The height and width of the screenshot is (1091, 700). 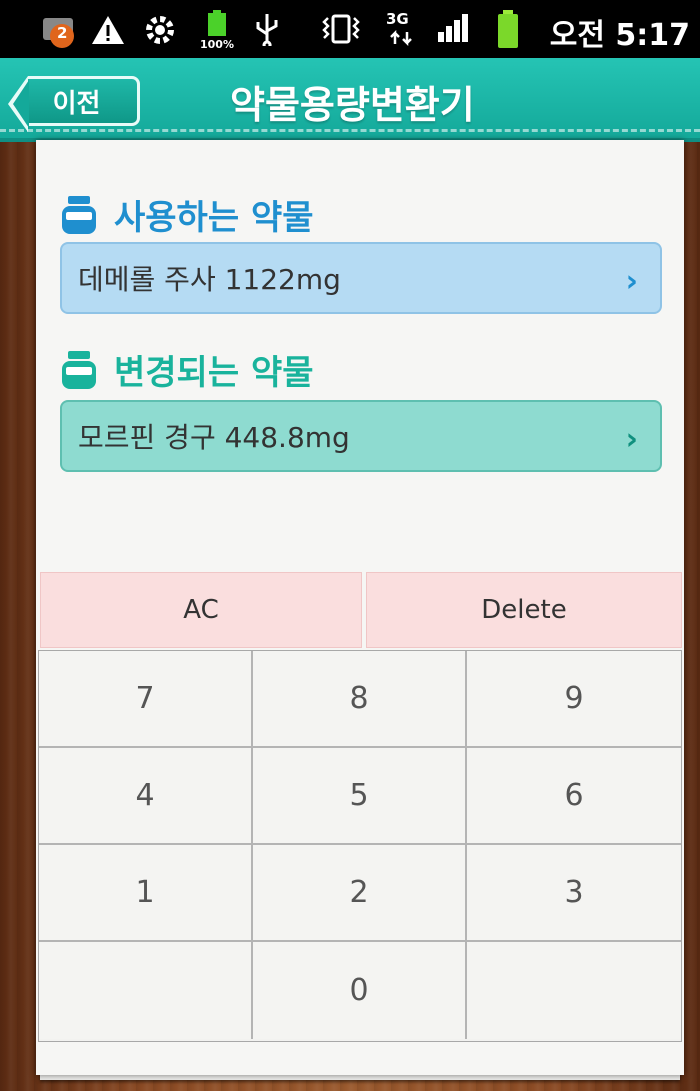 What do you see at coordinates (209, 279) in the screenshot?
I see `source-drug-value: 데메롤 주사 1122mg` at bounding box center [209, 279].